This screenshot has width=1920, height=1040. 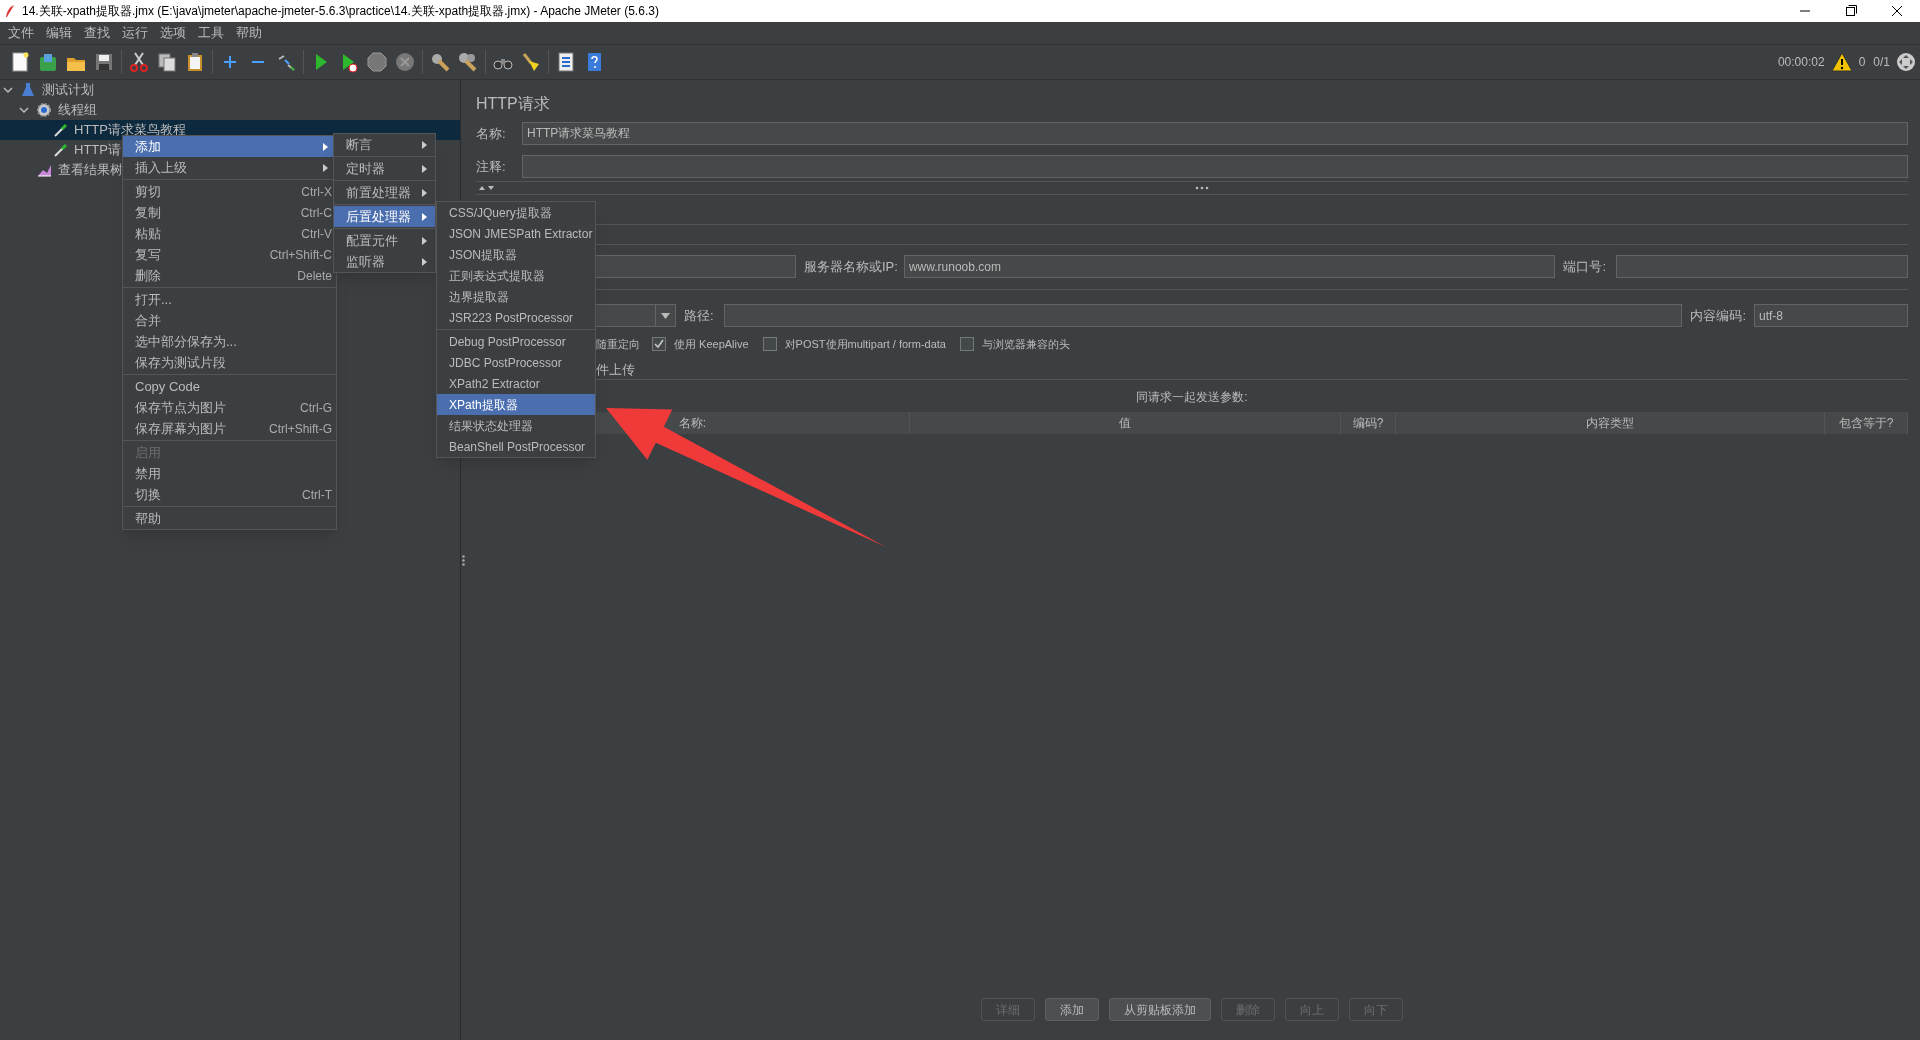 What do you see at coordinates (1192, 397) in the screenshot?
I see `table-caption: 同请求一起发送参数:` at bounding box center [1192, 397].